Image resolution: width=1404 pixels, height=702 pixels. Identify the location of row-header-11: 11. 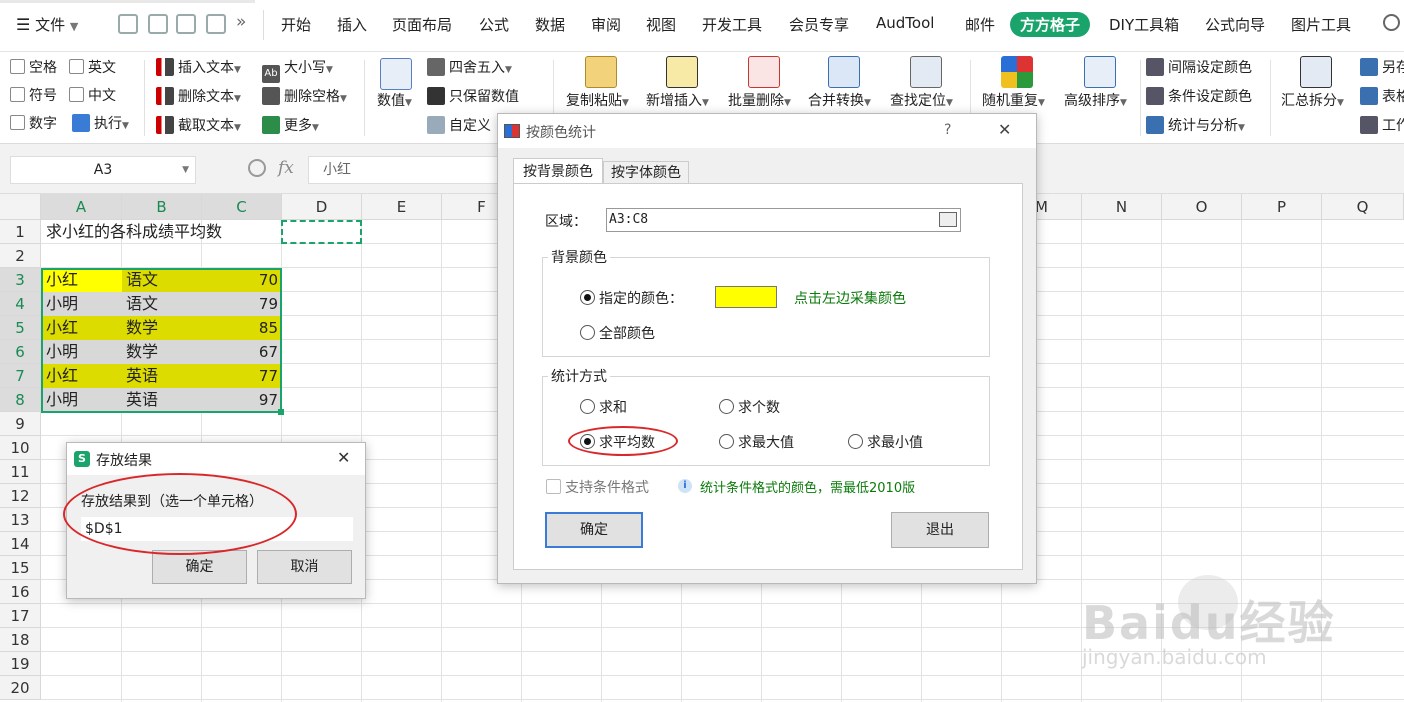
(20, 472).